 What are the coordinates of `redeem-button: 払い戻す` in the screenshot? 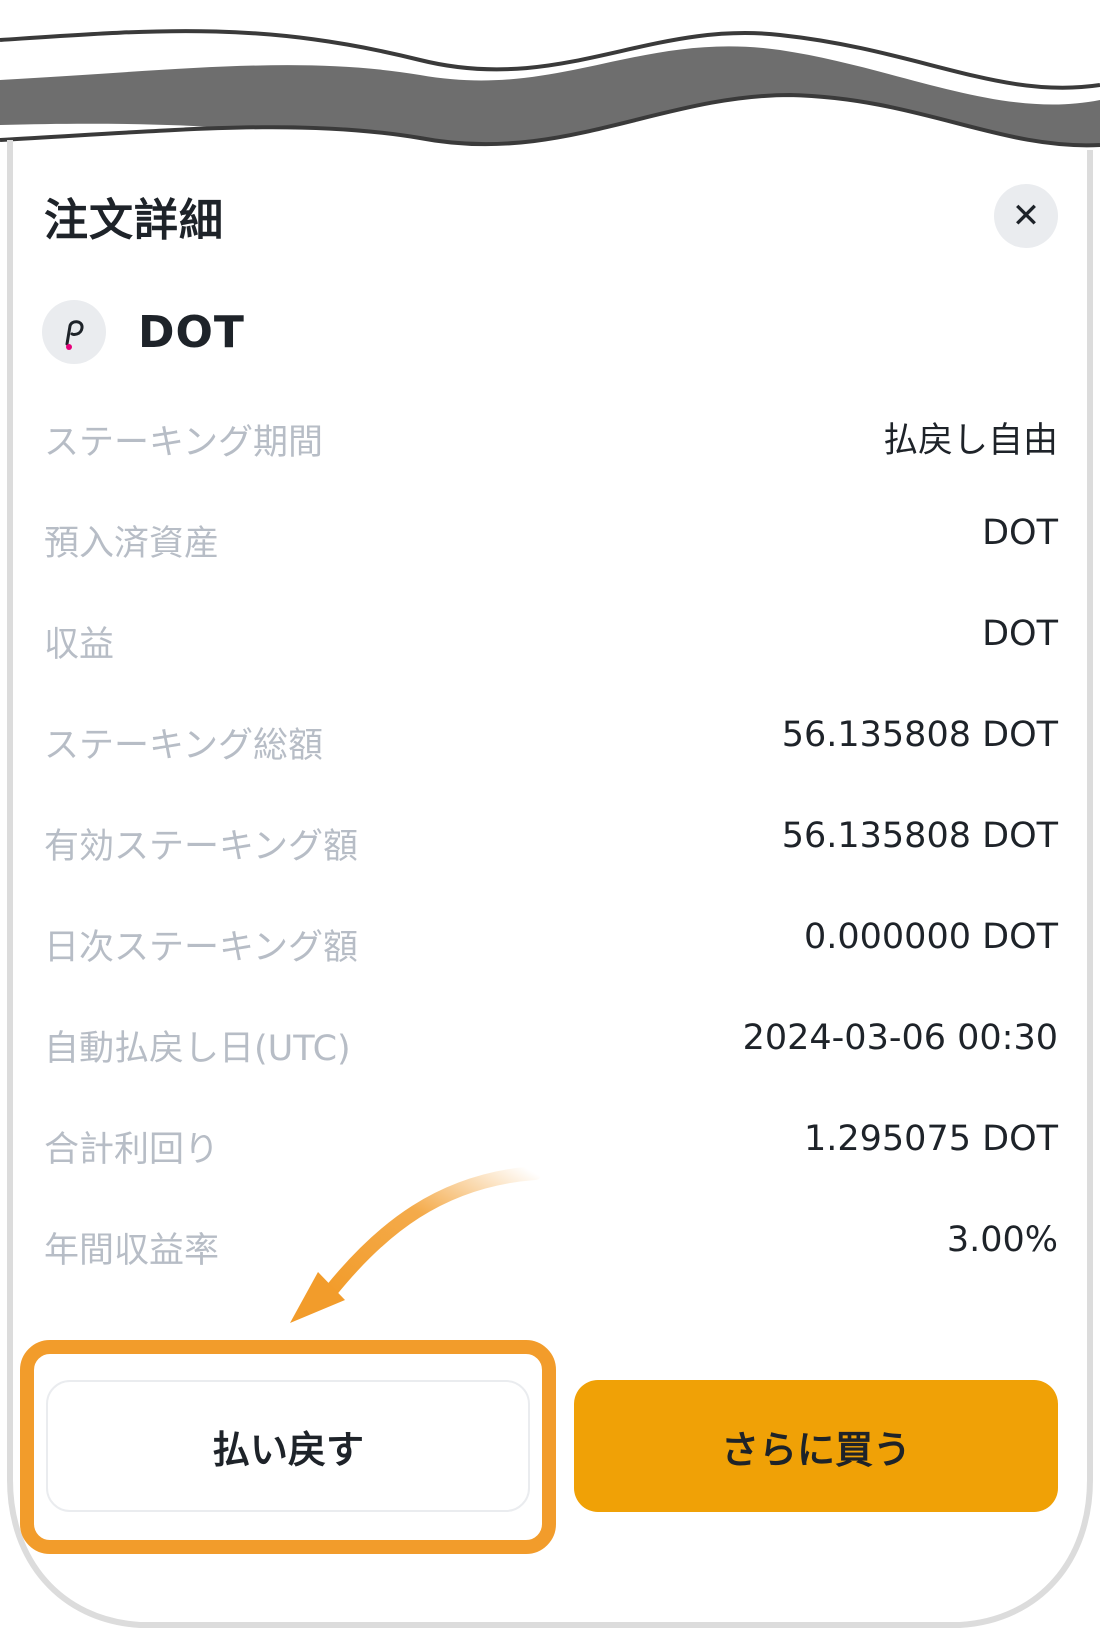 It's located at (288, 1446).